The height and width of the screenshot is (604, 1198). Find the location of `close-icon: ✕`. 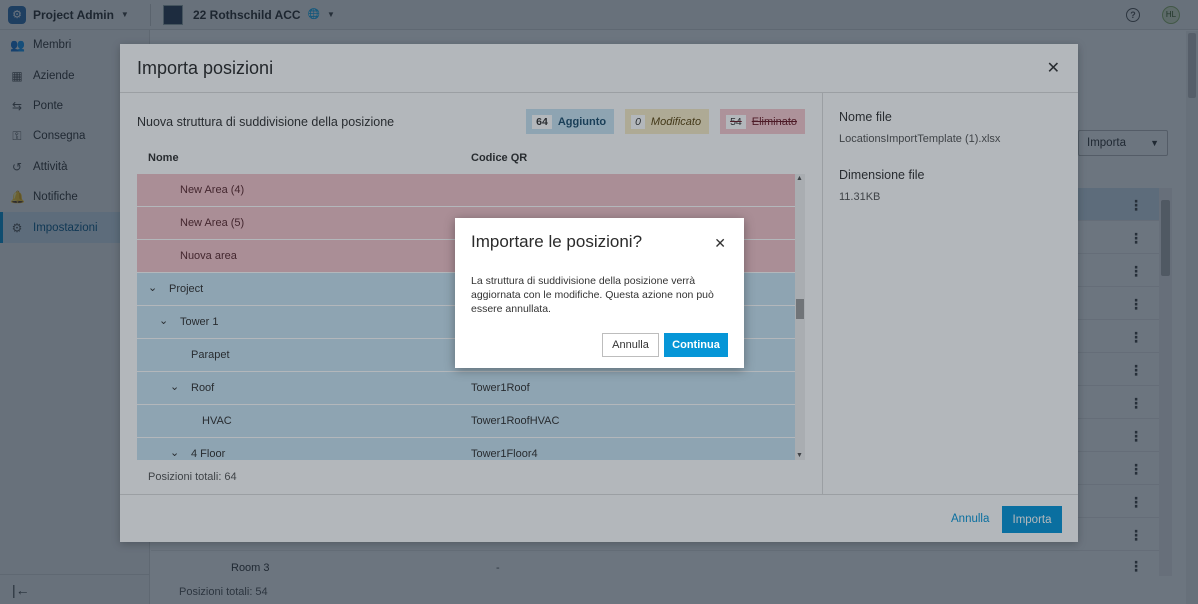

close-icon: ✕ is located at coordinates (720, 243).